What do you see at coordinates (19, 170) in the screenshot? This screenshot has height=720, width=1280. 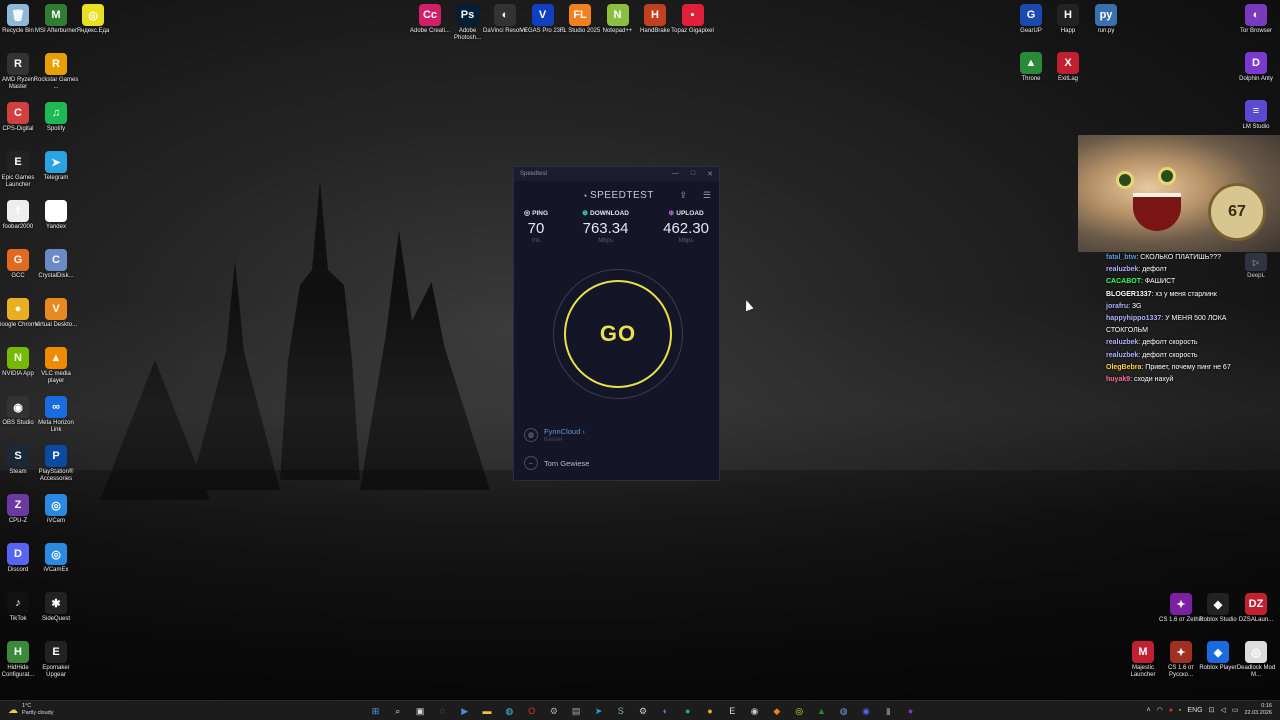 I see `desktop-epic-games-shortcut: E Epic Games Launcher` at bounding box center [19, 170].